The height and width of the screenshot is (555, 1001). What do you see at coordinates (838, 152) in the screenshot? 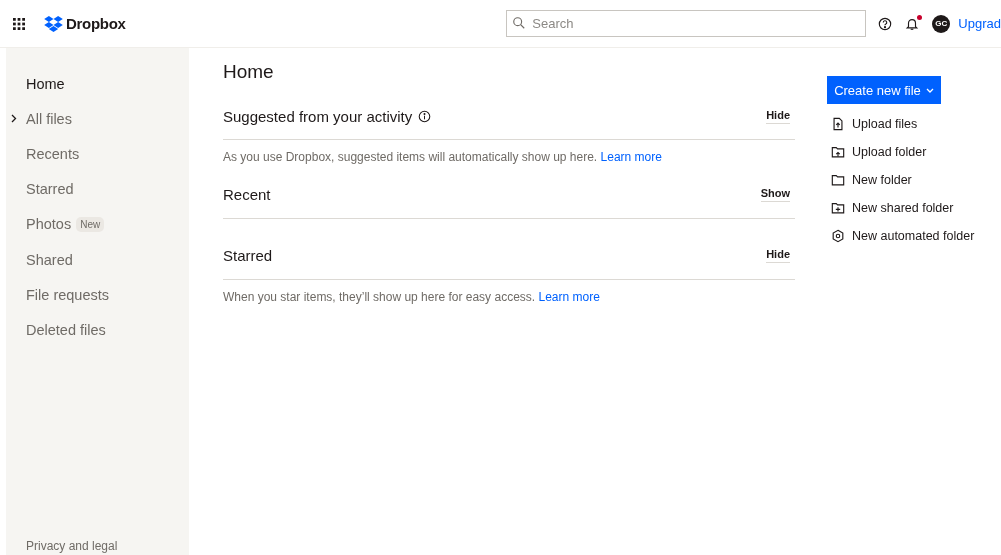
I see `upload-folder-icon` at bounding box center [838, 152].